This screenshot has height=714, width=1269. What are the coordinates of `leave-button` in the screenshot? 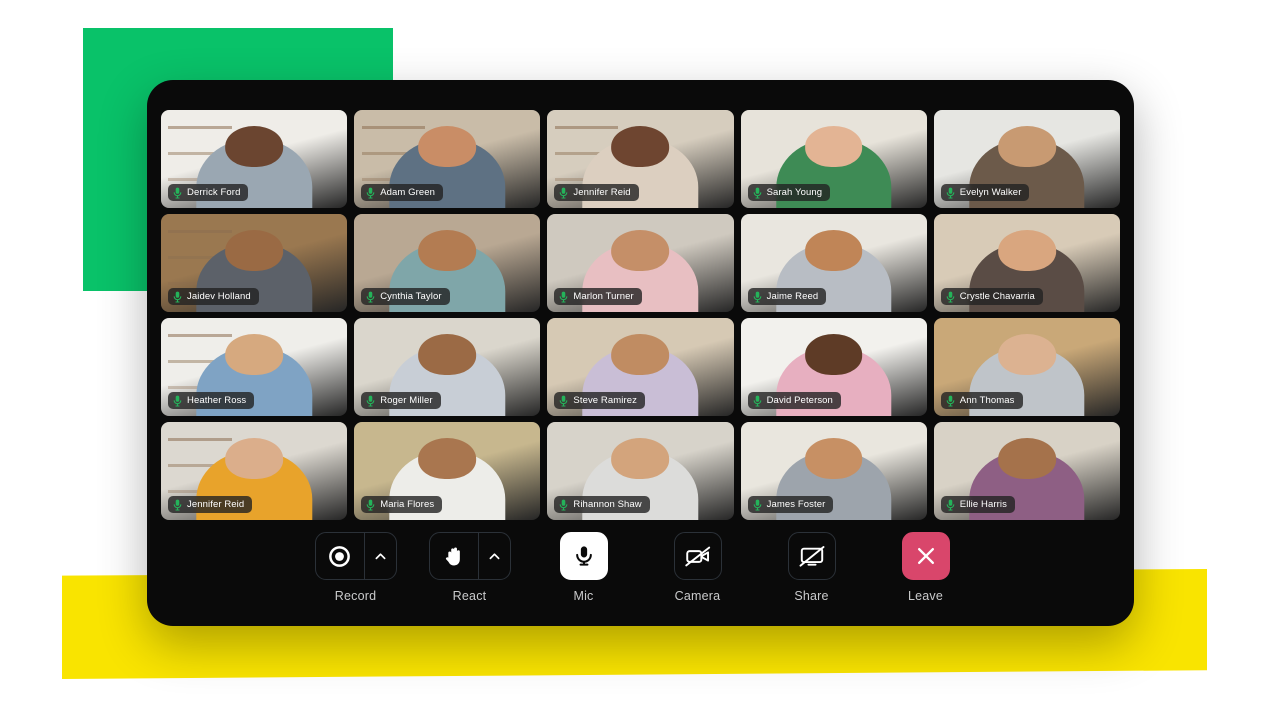 It's located at (925, 556).